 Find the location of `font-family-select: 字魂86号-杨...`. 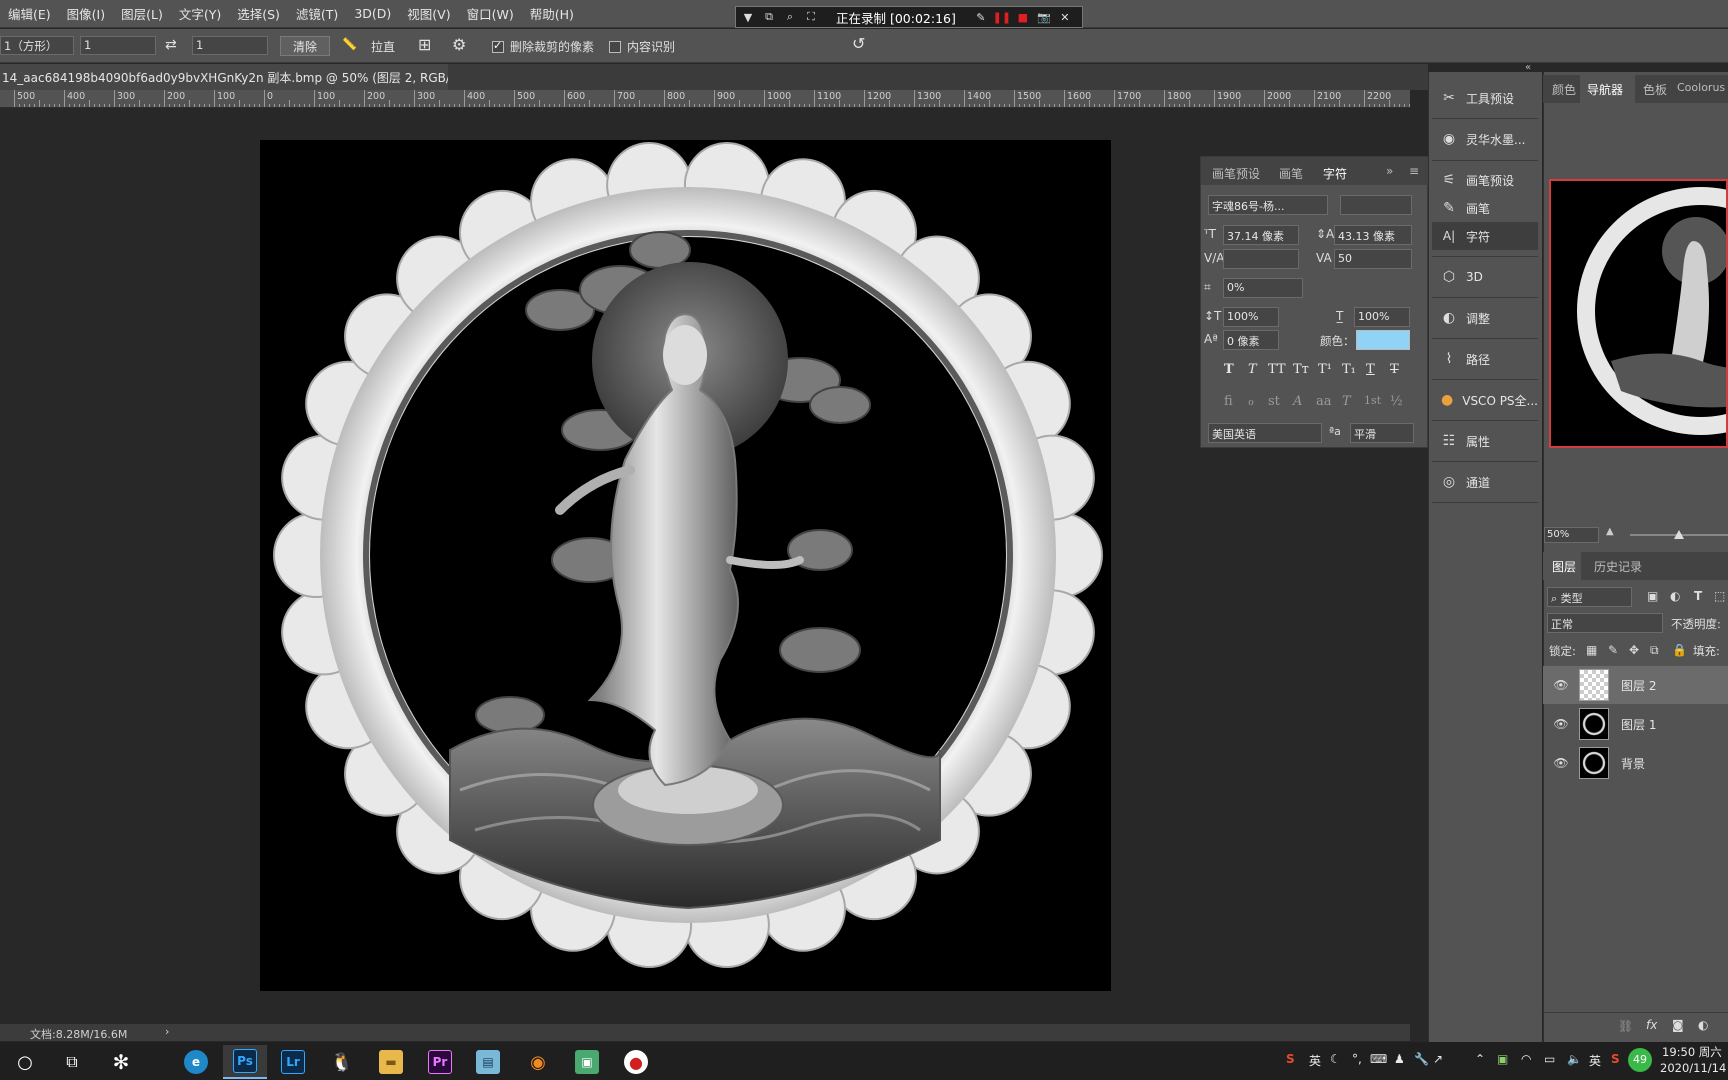

font-family-select: 字魂86号-杨... is located at coordinates (1268, 205).